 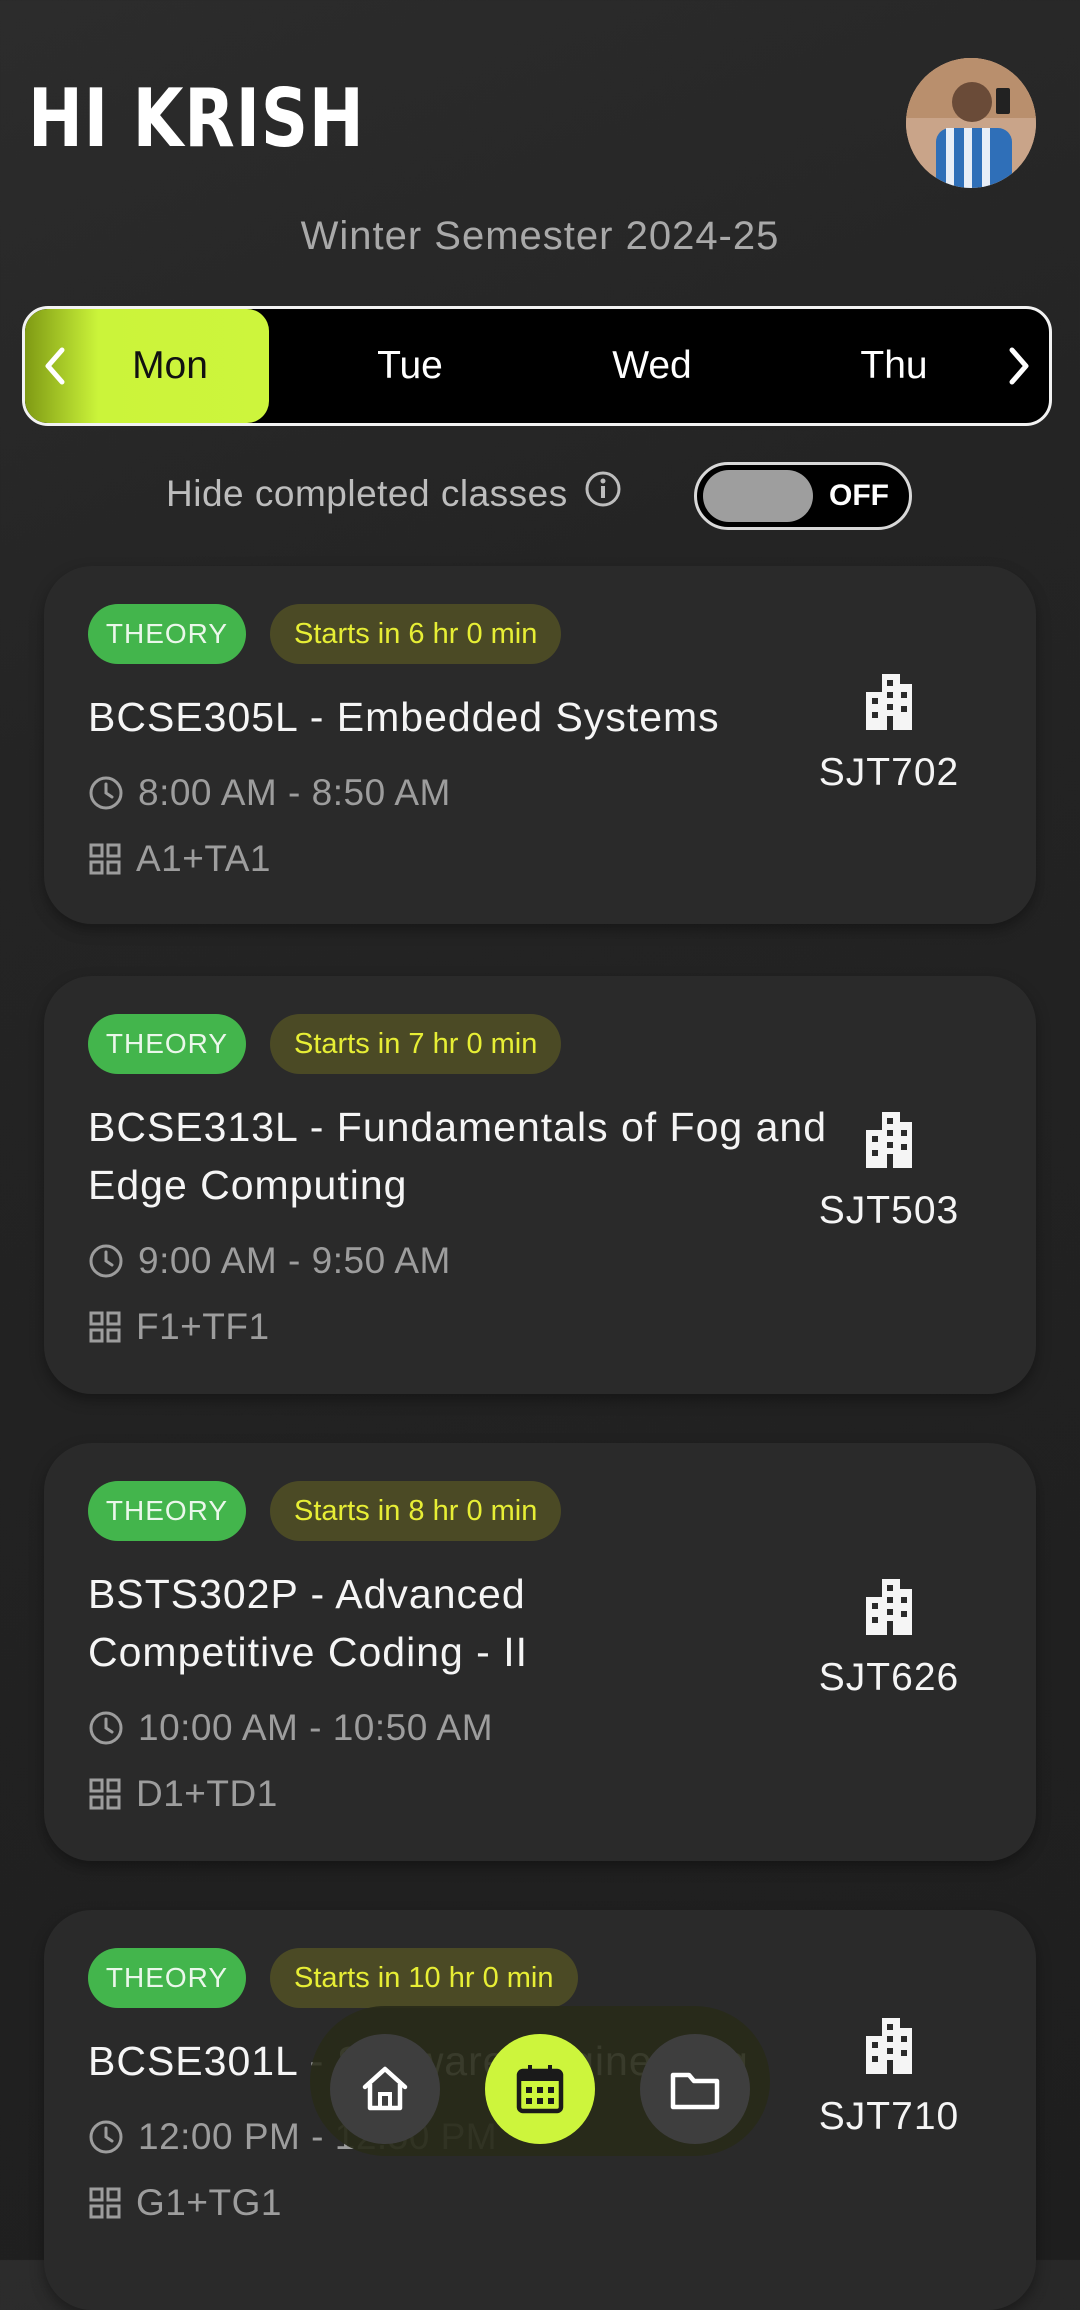 I want to click on class-slot: A1+TA1, so click(x=179, y=859).